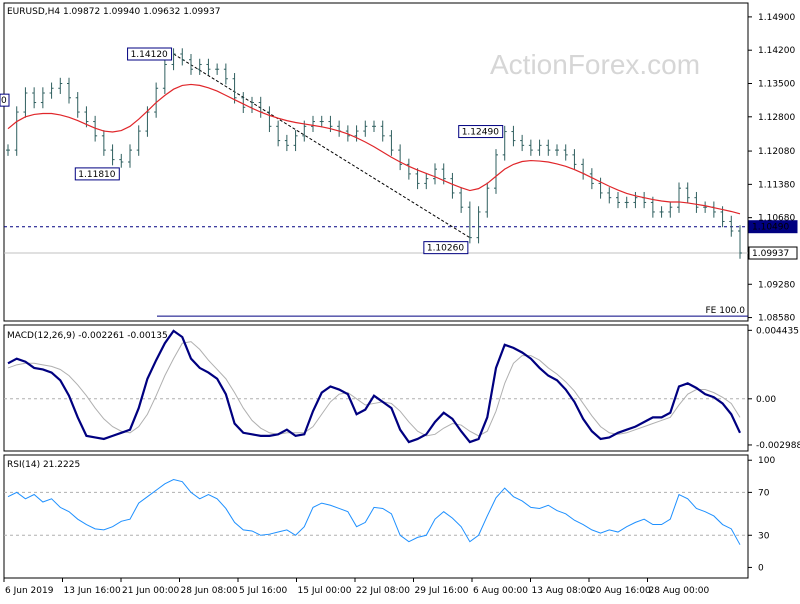 The width and height of the screenshot is (800, 604). Describe the element at coordinates (383, 591) in the screenshot. I see `x-tick-label-6: 22 Jul 08:00` at that location.